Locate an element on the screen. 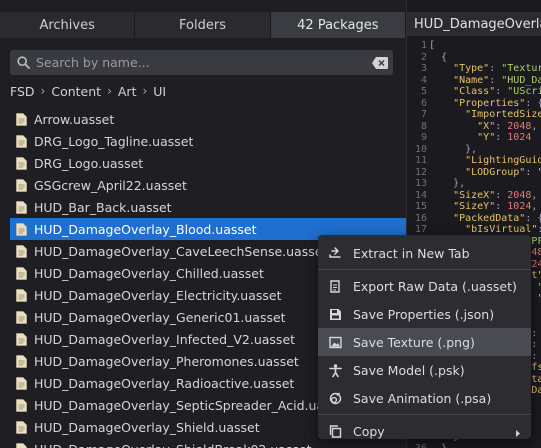 The height and width of the screenshot is (448, 541). menu-item-copy: Copy is located at coordinates (424, 431).